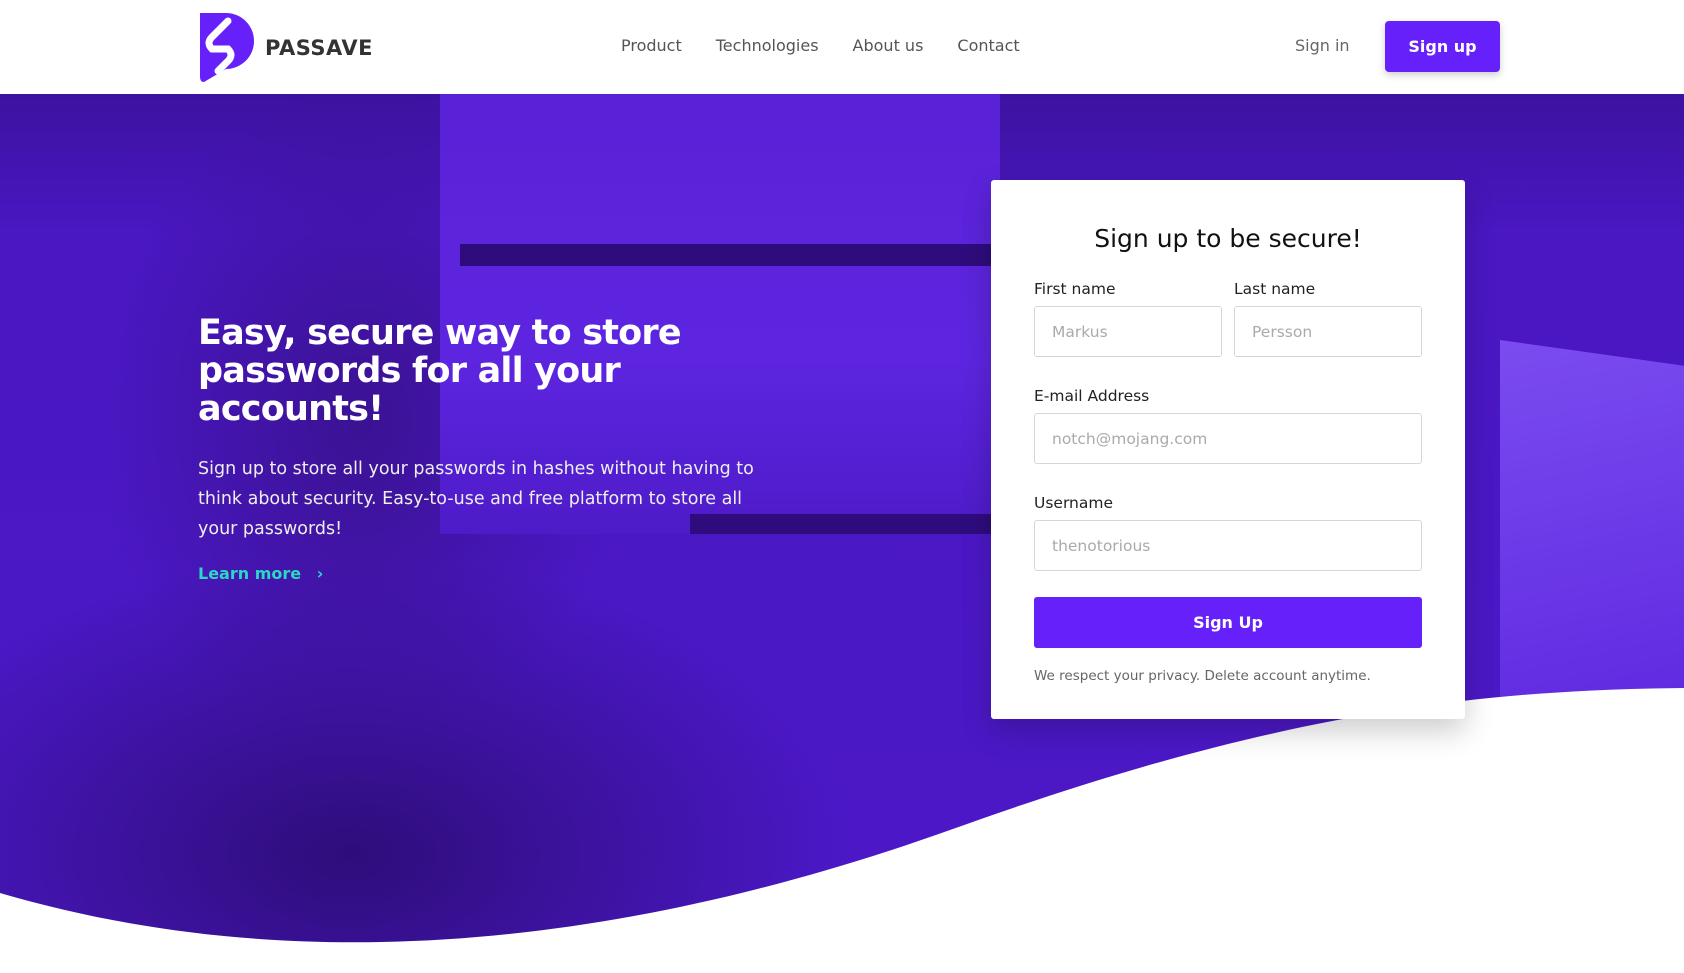  I want to click on main-nav: Product Technologies About us Contact, so click(820, 45).